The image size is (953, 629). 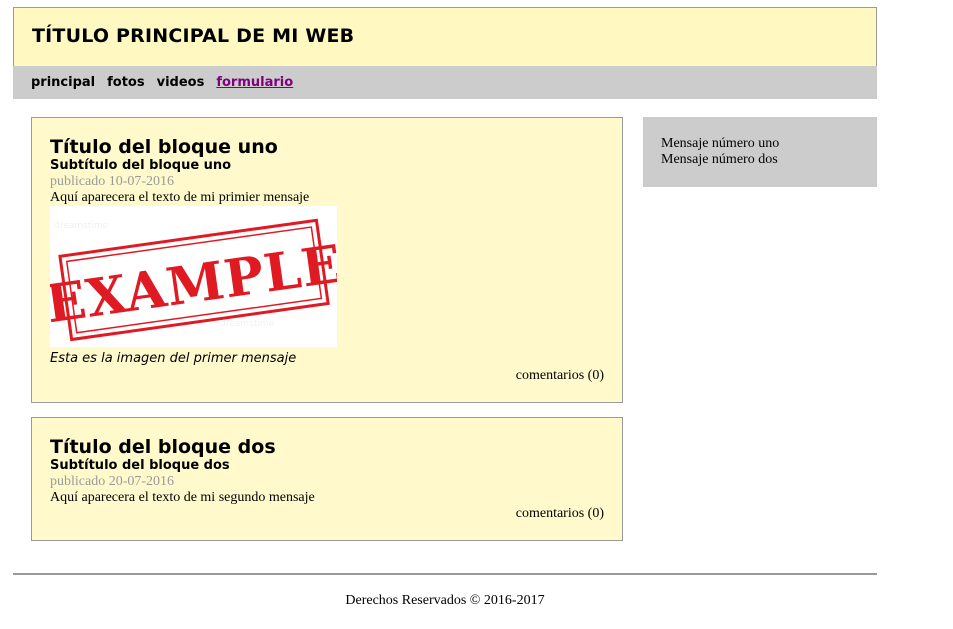 I want to click on post-title: Título del bloque dos, so click(x=163, y=447).